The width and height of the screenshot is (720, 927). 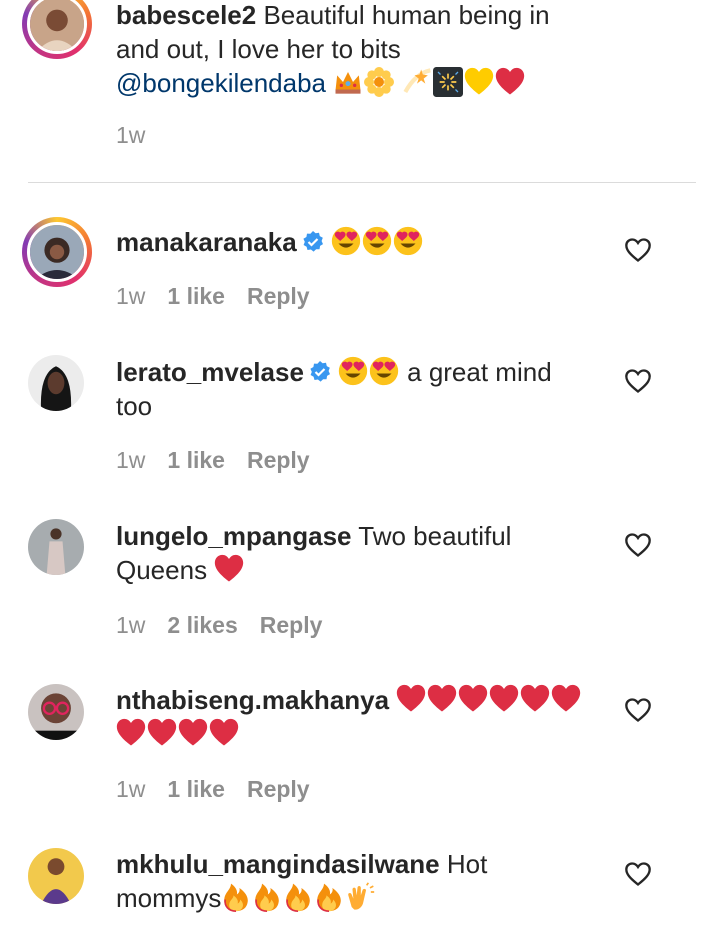 I want to click on fireworks-emoji-icon, so click(x=448, y=82).